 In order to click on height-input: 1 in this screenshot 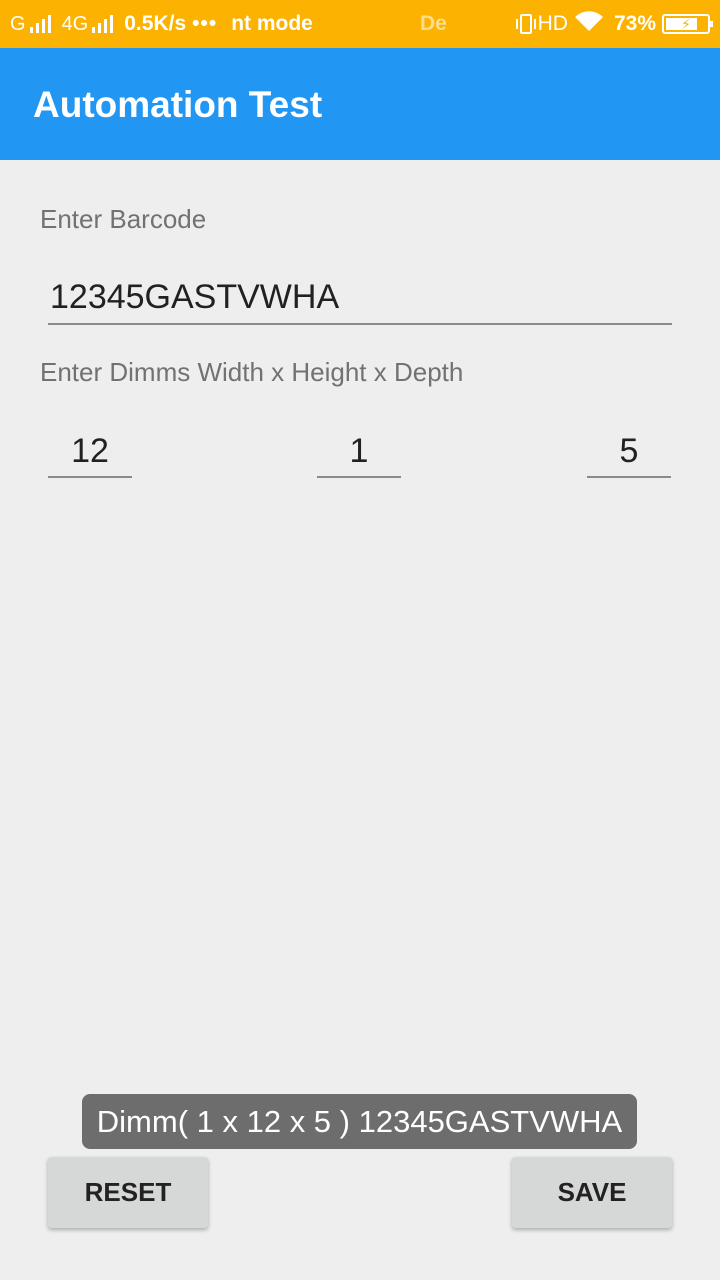, I will do `click(359, 451)`.